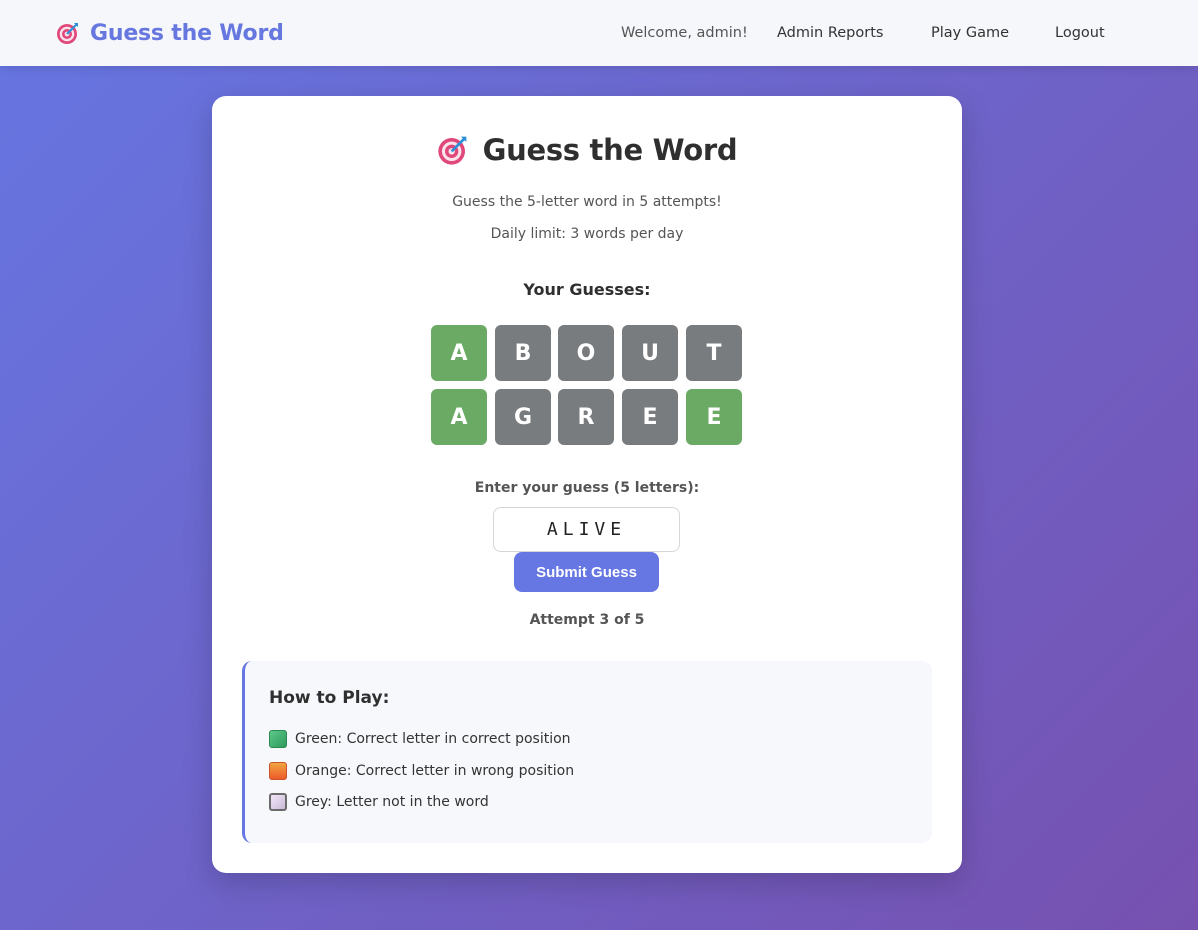  Describe the element at coordinates (830, 33) in the screenshot. I see `nav-admin-reports: Admin Reports` at that location.